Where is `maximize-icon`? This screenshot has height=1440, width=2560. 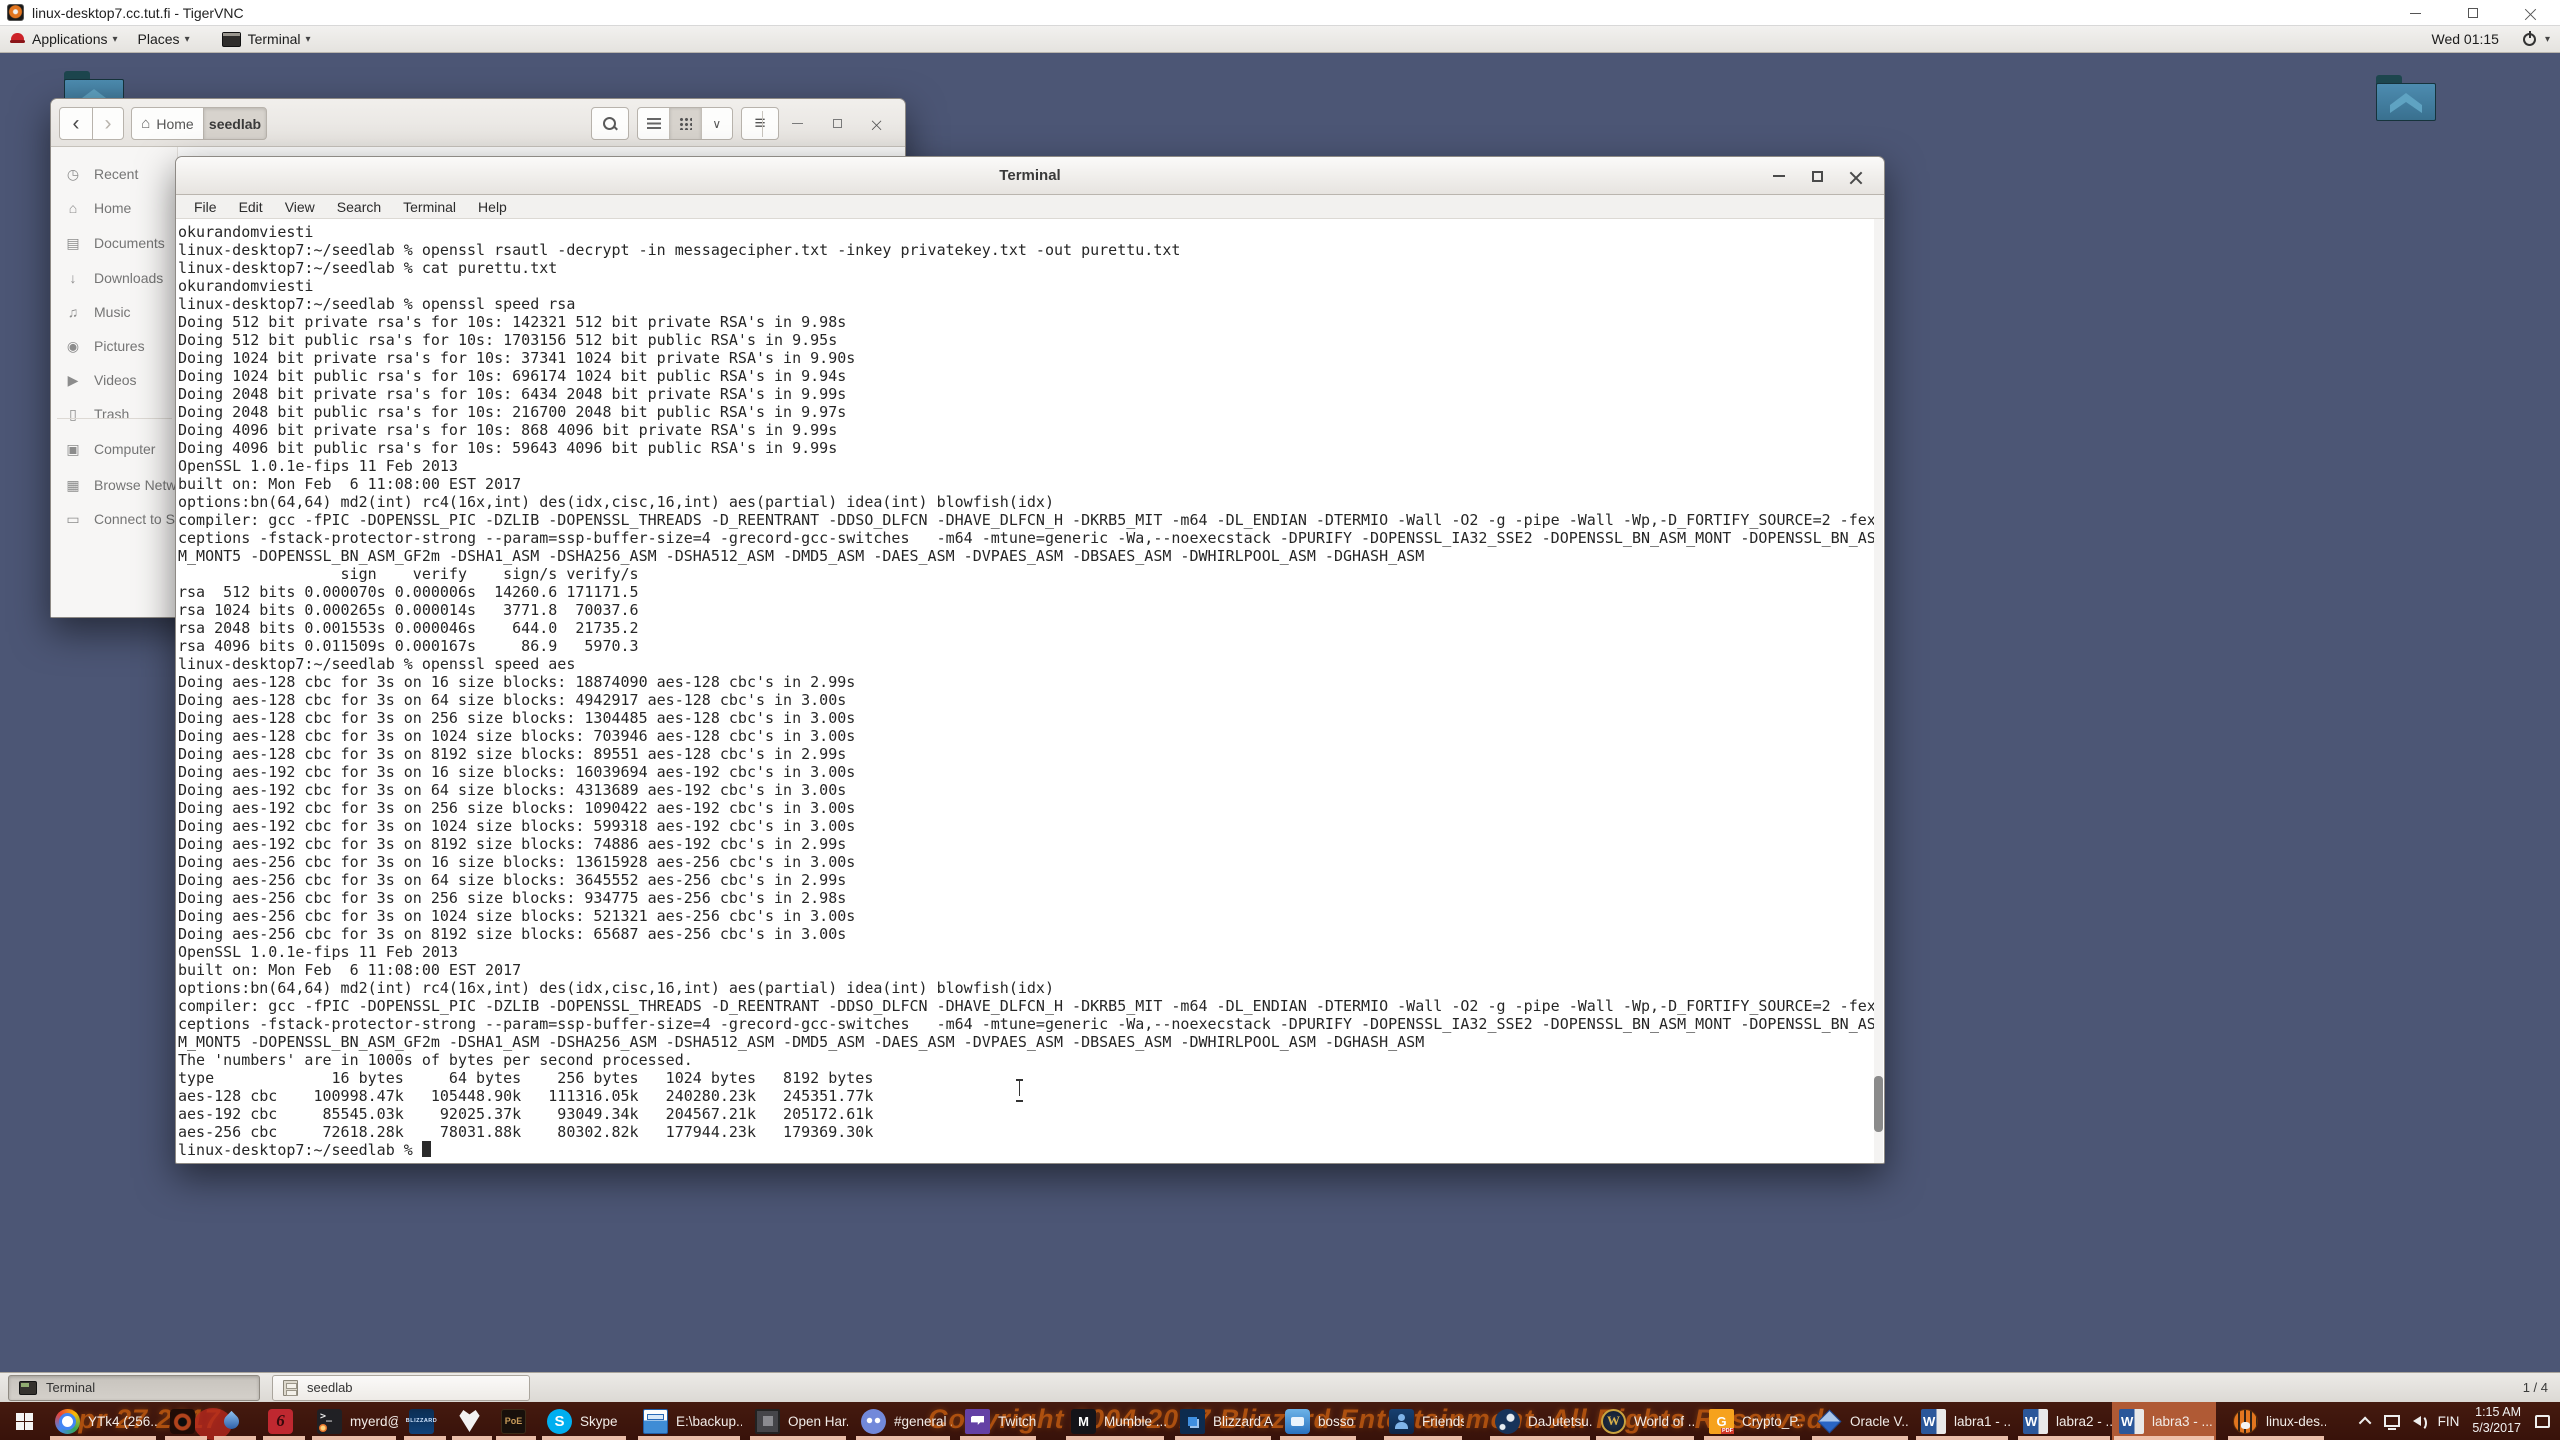
maximize-icon is located at coordinates (837, 123).